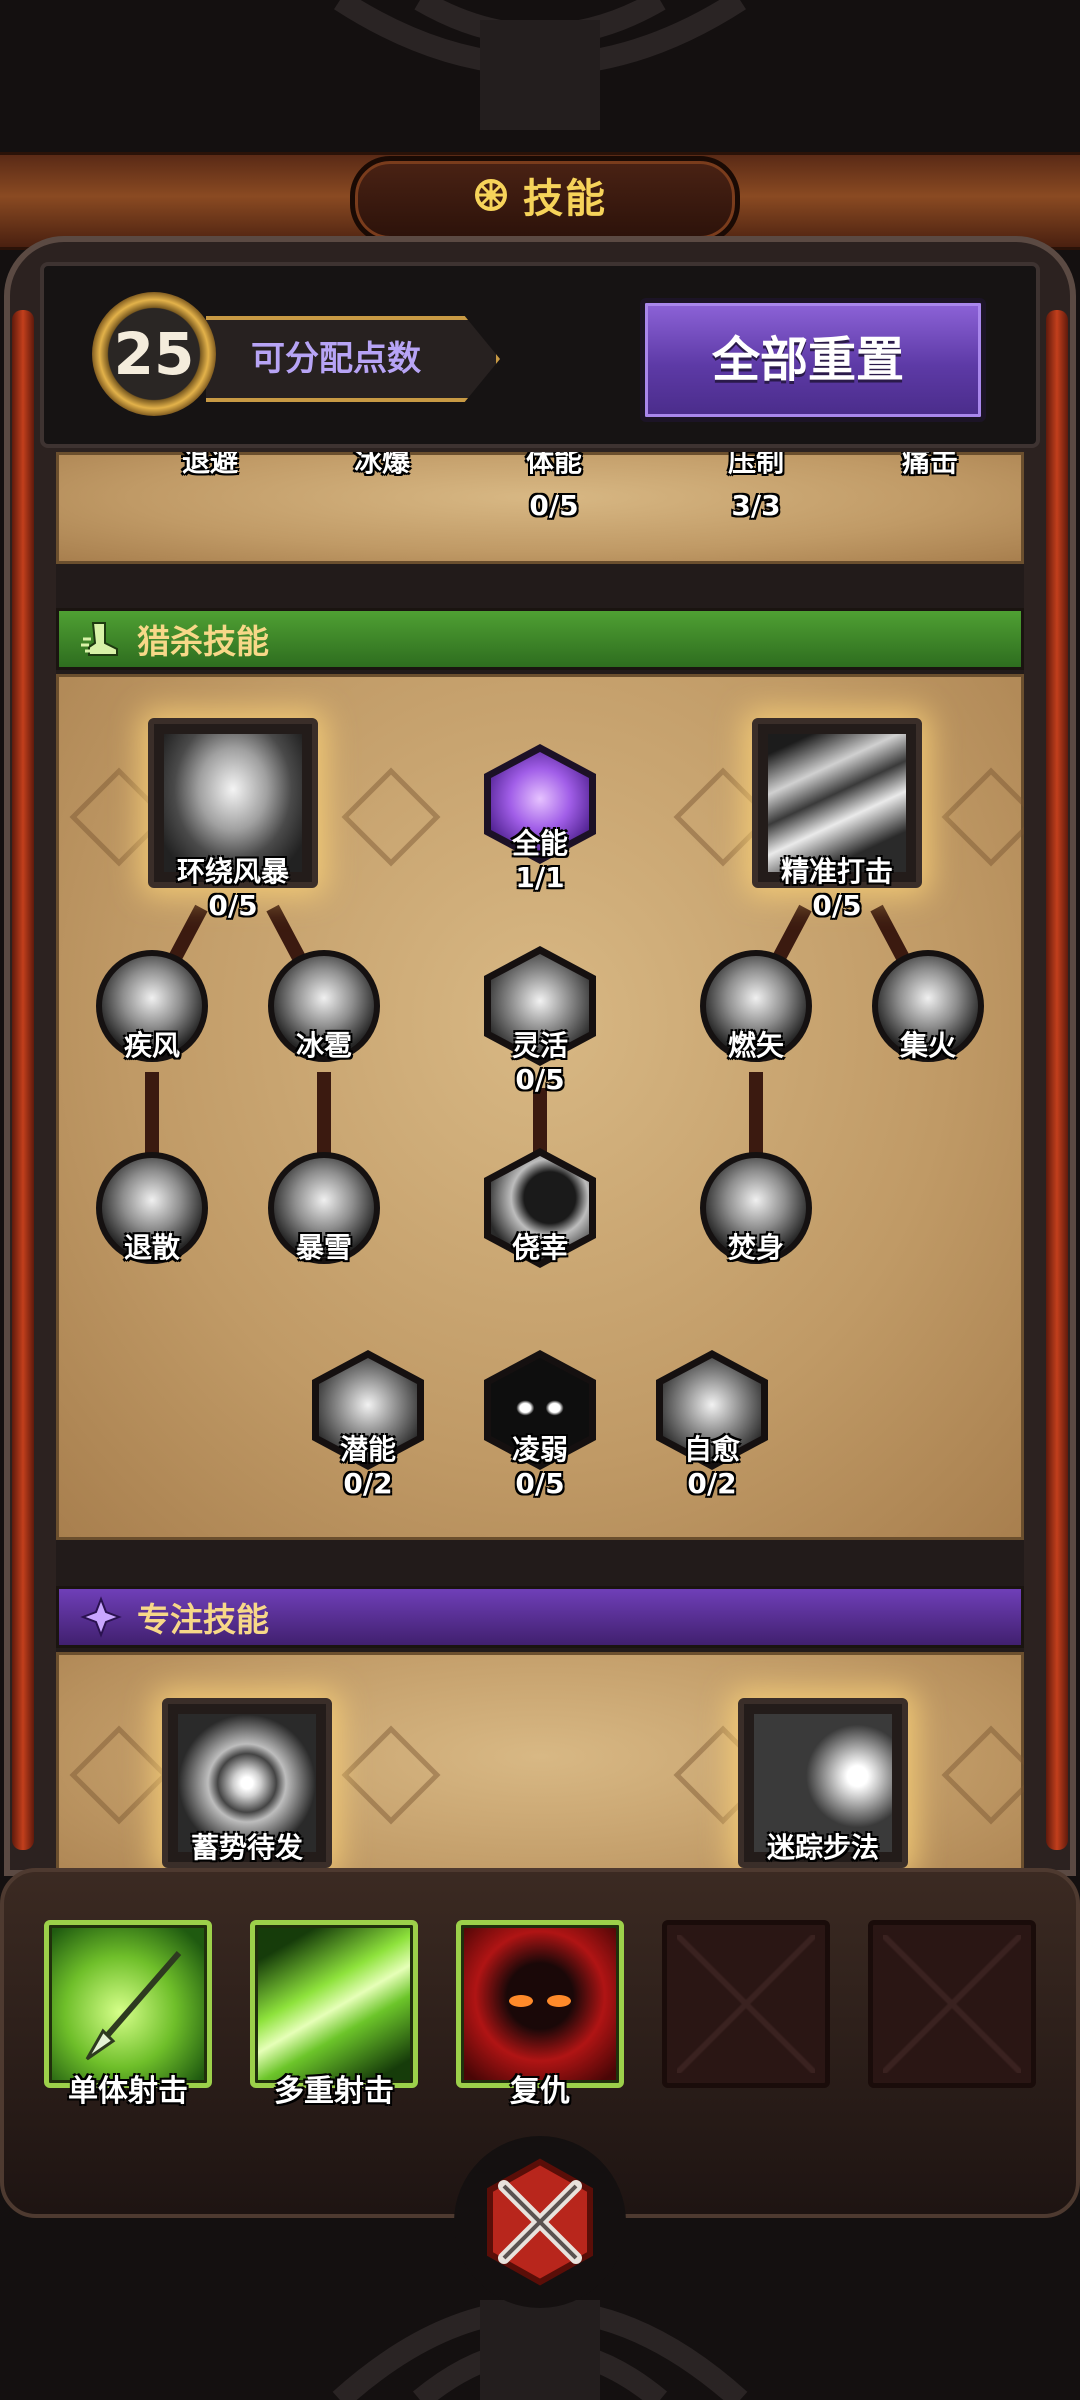  I want to click on demon-eyes-icon, so click(540, 2001).